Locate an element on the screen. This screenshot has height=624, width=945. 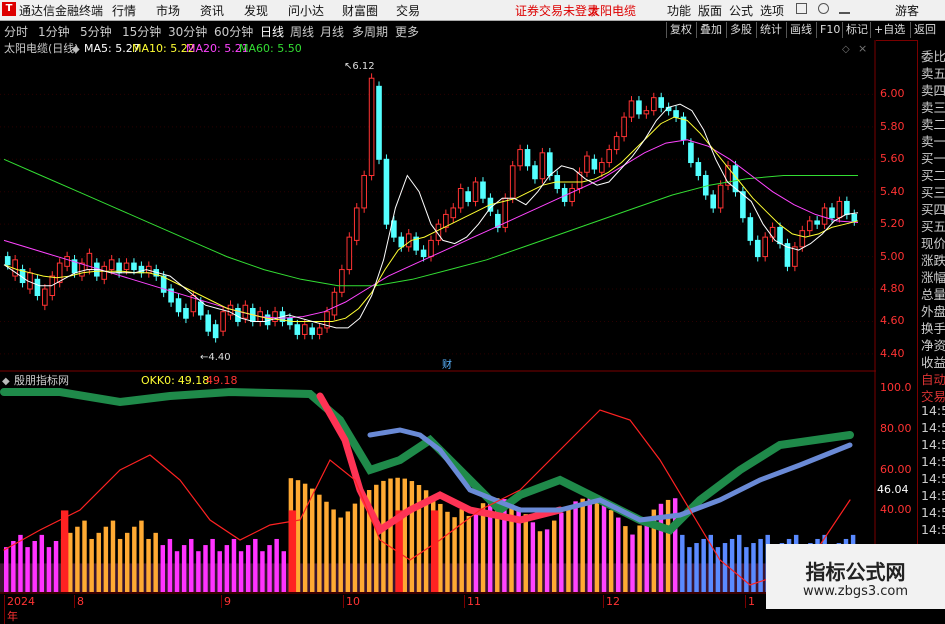
menu-caifuquan: 财富圈 is located at coordinates (360, 10).